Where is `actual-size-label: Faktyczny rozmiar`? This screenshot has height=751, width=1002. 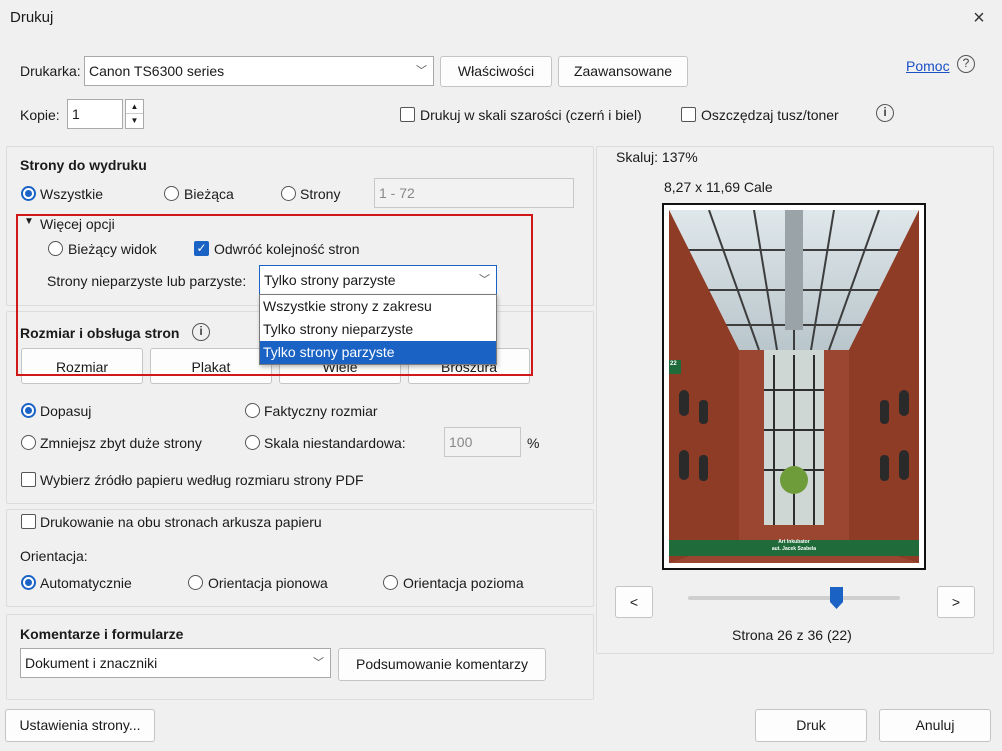
actual-size-label: Faktyczny rozmiar is located at coordinates (321, 411).